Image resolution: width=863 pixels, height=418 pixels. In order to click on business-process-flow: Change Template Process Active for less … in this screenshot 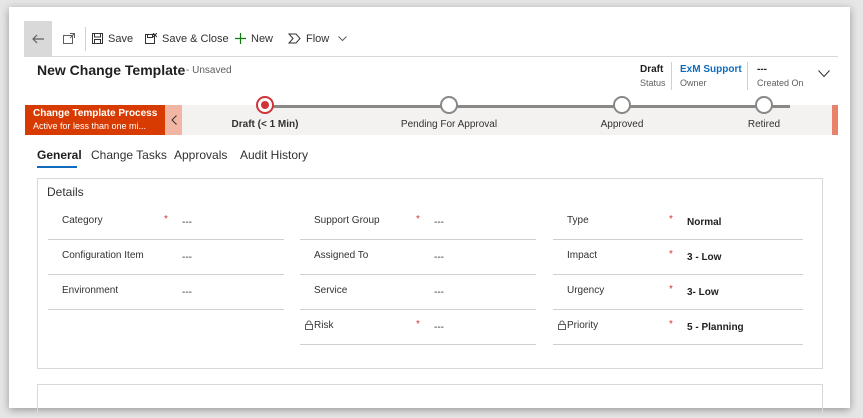, I will do `click(431, 115)`.